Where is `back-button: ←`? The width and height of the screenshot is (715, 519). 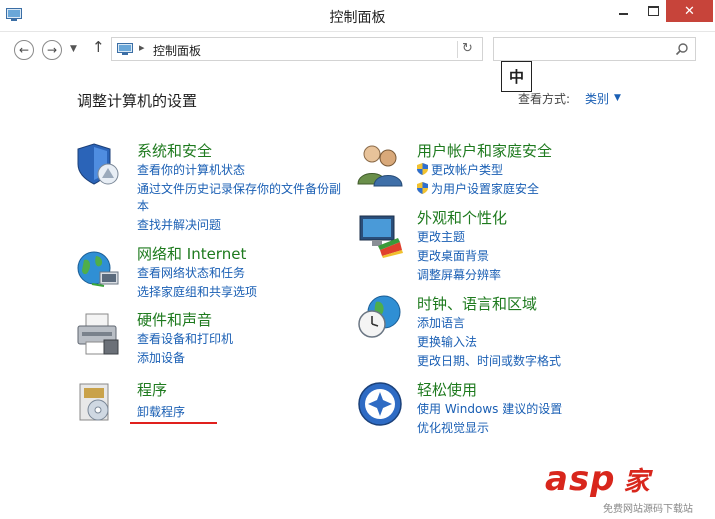
back-button: ← is located at coordinates (24, 50).